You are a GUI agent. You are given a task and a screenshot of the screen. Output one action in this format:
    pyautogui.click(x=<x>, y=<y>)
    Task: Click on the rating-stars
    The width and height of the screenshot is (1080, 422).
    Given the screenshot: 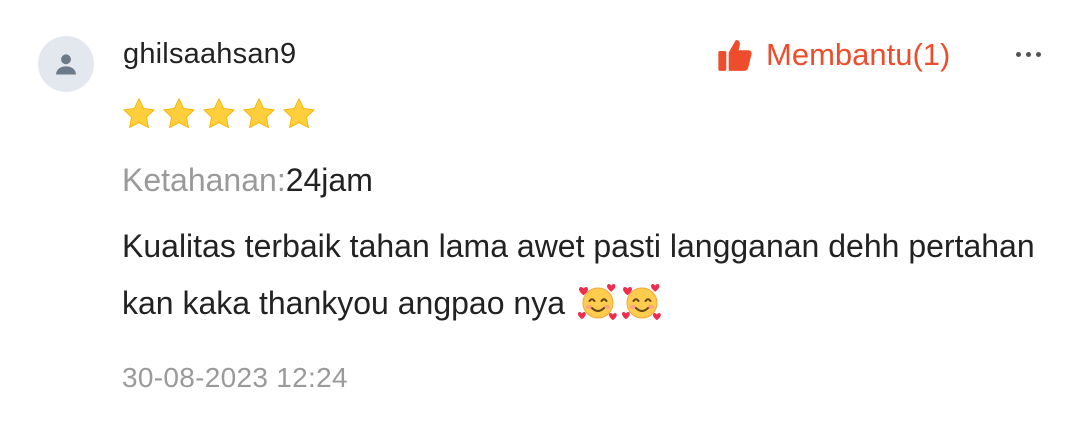 What is the action you would take?
    pyautogui.click(x=219, y=114)
    